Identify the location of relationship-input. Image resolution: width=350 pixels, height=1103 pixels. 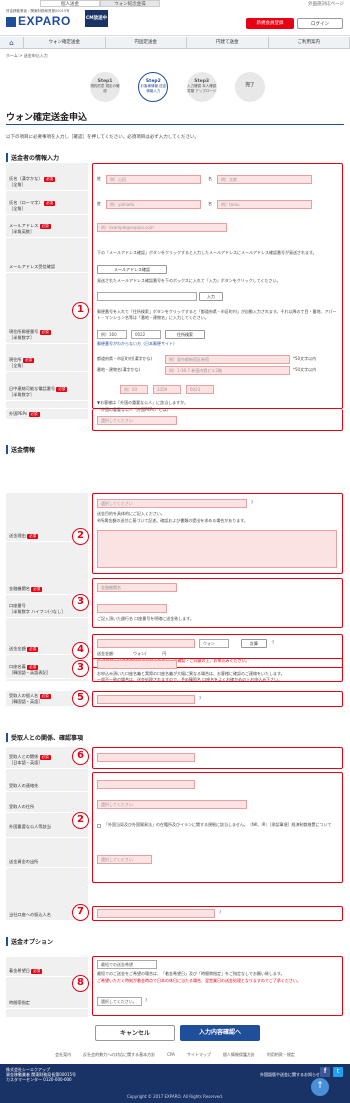
(146, 757).